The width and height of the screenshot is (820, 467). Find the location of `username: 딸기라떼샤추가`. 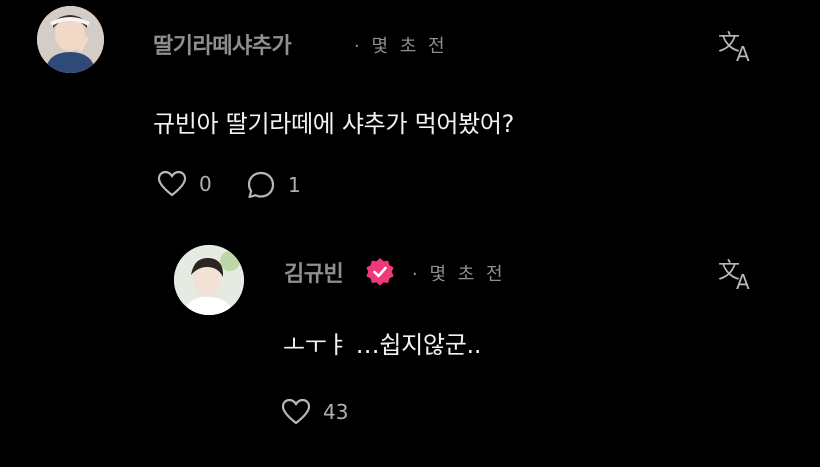

username: 딸기라떼샤추가 is located at coordinates (222, 44).